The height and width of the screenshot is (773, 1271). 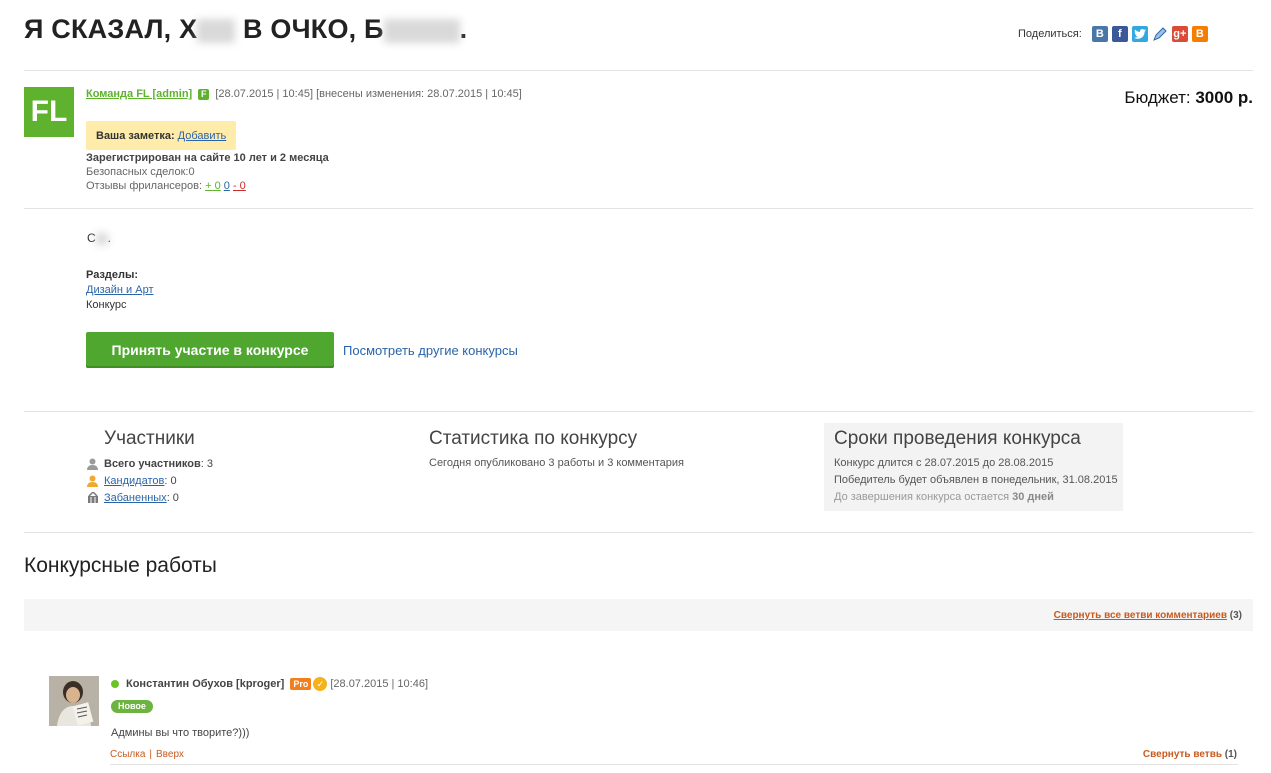 I want to click on comment-links: Ссылка | Вверх, so click(x=147, y=754).